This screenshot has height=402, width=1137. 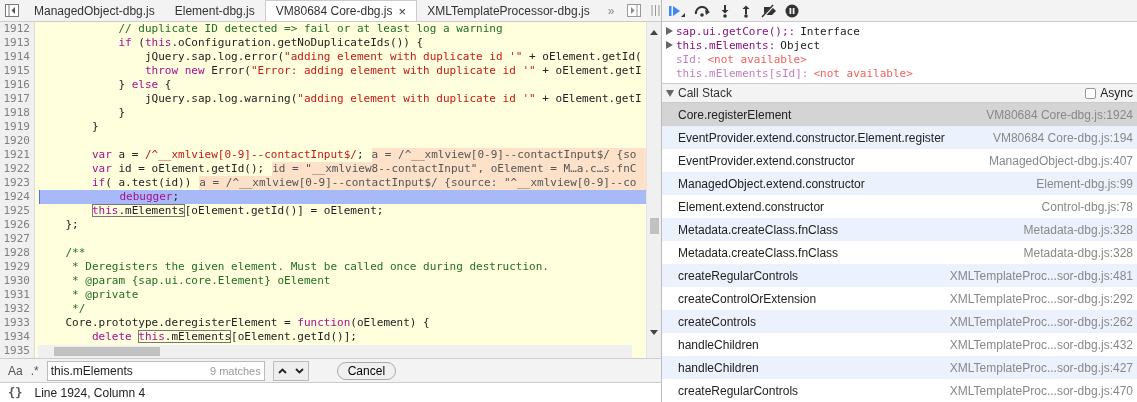 What do you see at coordinates (1078, 252) in the screenshot?
I see `source-location: Metadata-dbg.js:328` at bounding box center [1078, 252].